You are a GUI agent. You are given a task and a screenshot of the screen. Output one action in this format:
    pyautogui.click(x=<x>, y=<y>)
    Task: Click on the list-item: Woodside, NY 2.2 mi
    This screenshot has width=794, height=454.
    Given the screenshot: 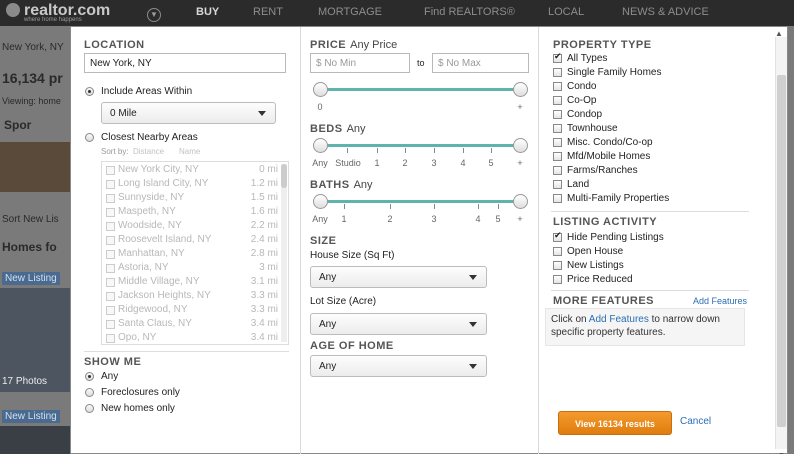 What is the action you would take?
    pyautogui.click(x=192, y=227)
    